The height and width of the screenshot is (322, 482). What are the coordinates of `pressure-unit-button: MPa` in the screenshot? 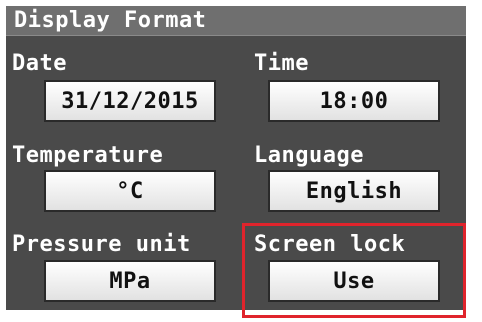 It's located at (130, 281).